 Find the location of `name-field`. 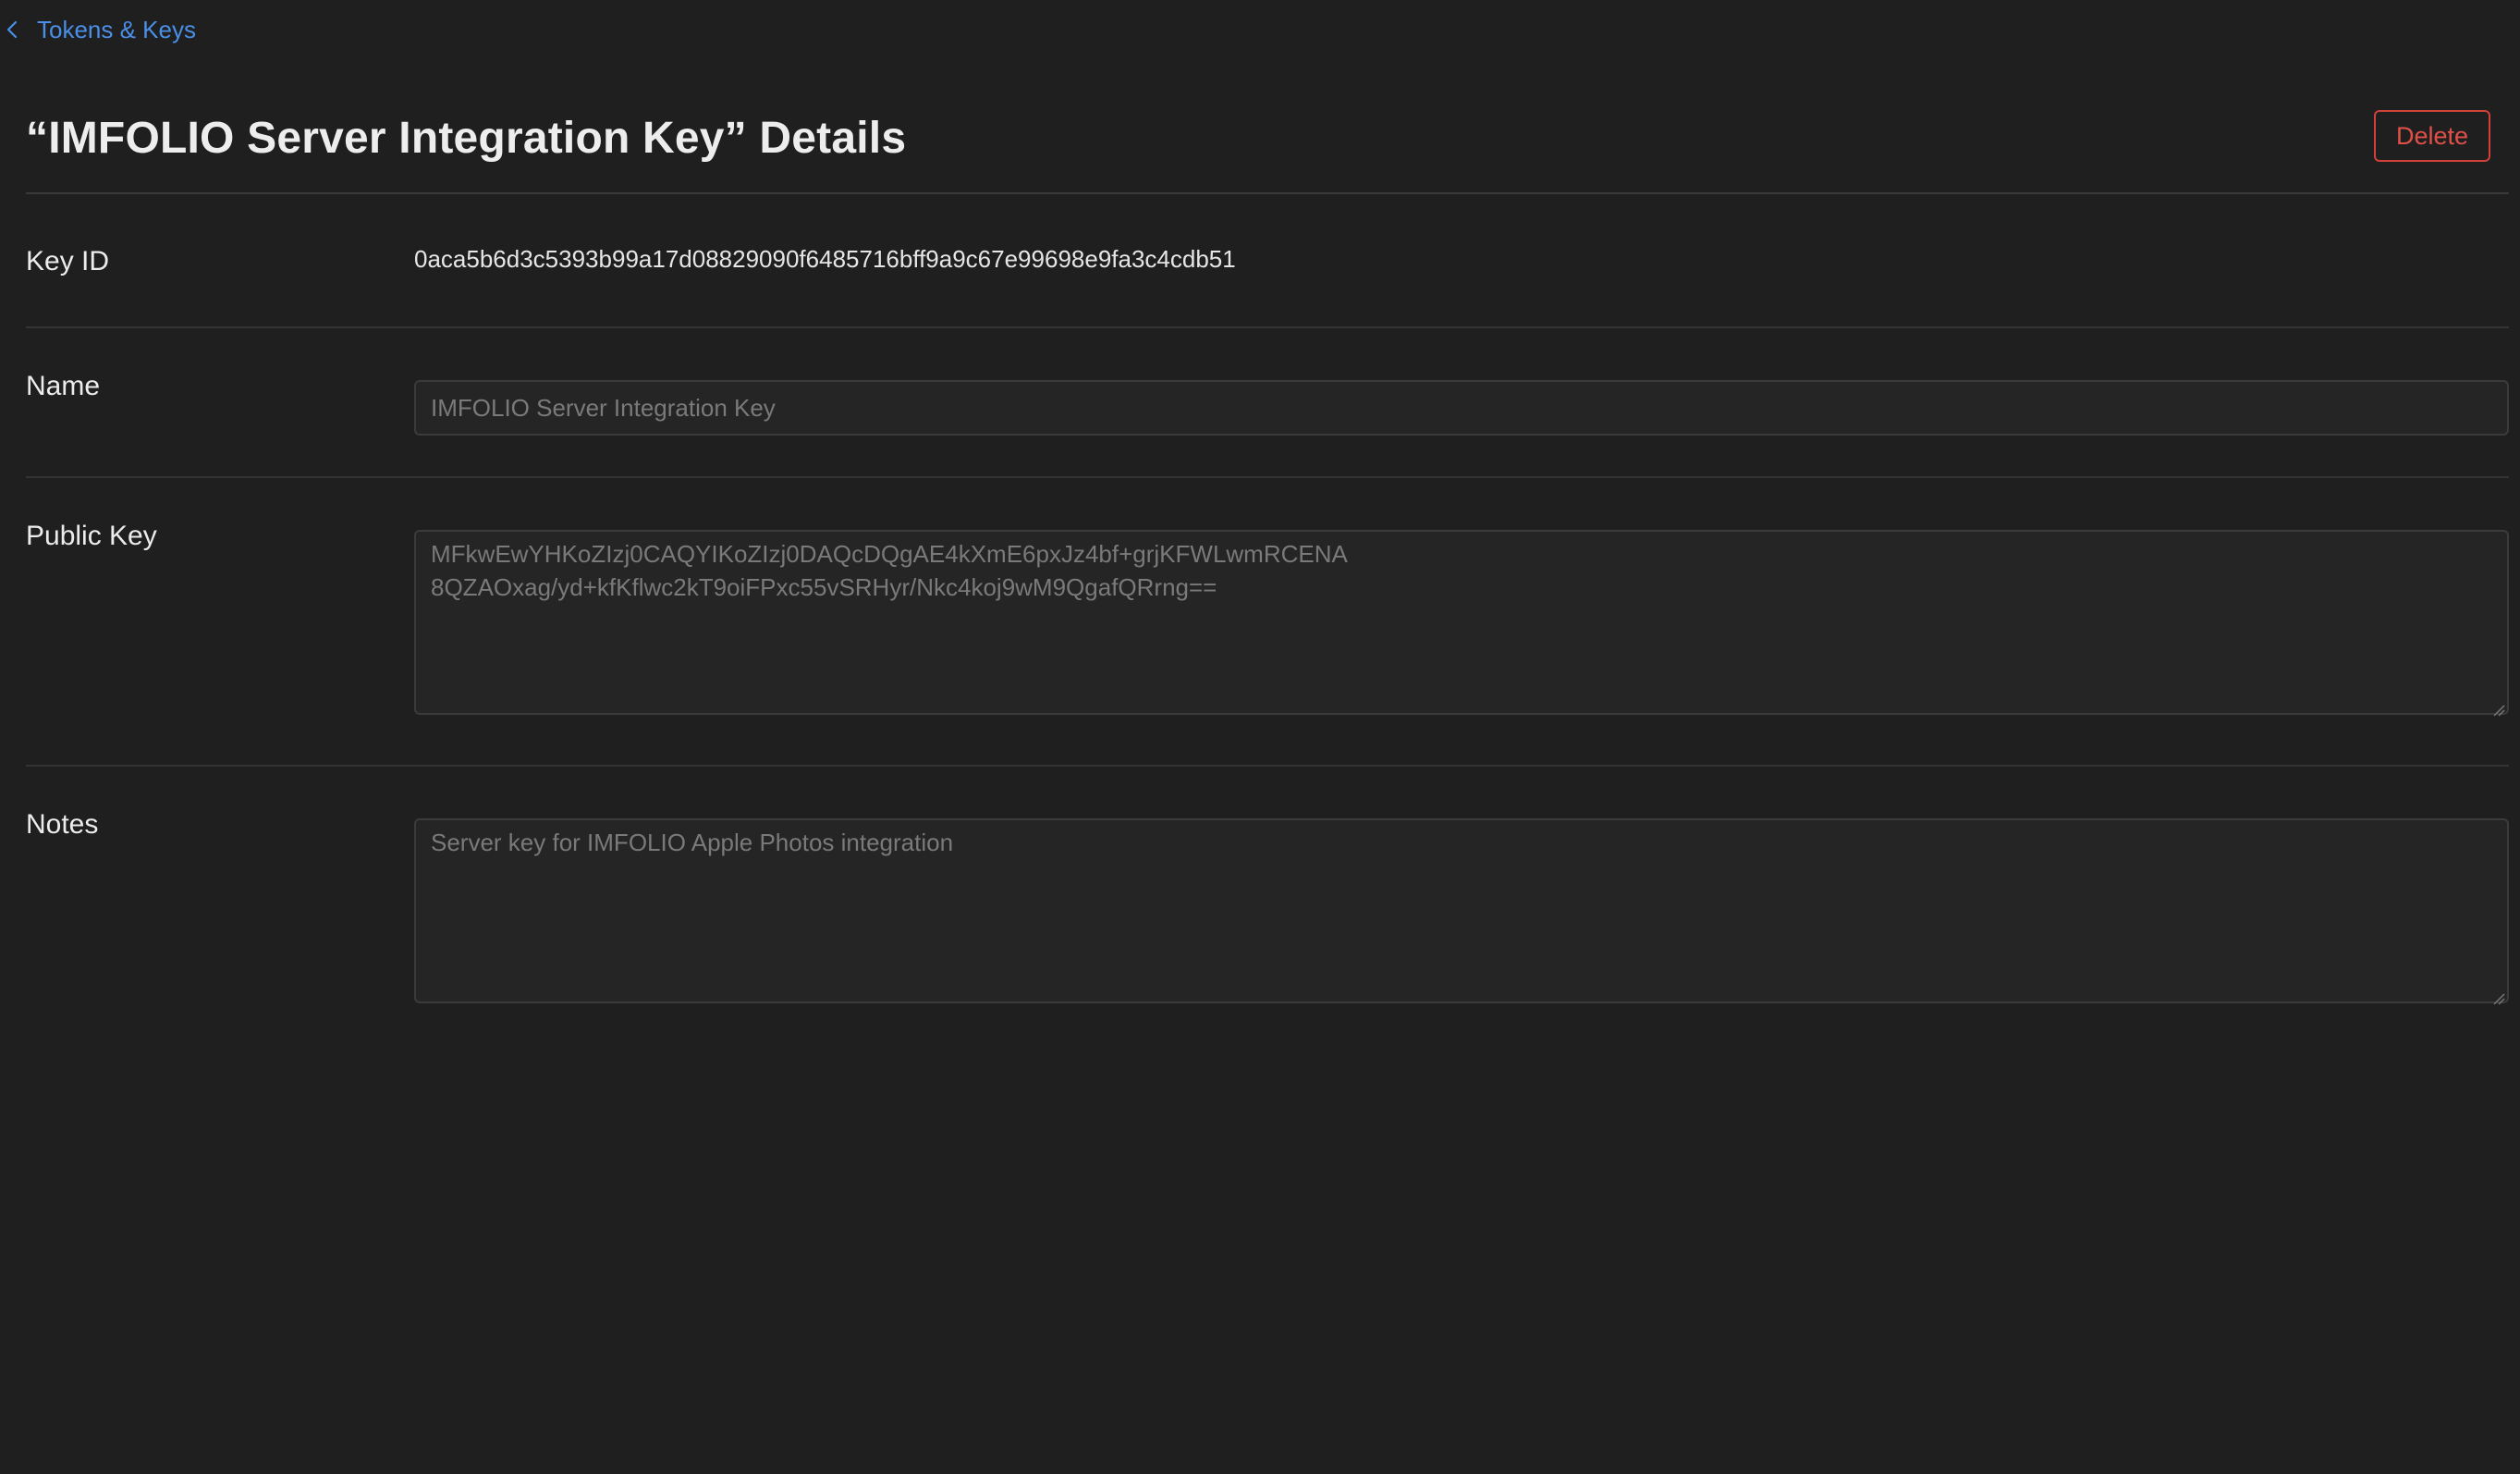

name-field is located at coordinates (1461, 408).